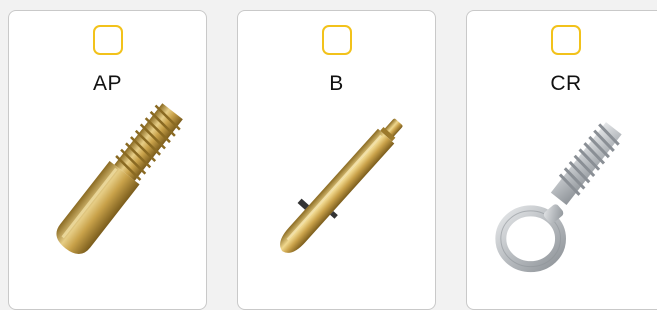 The width and height of the screenshot is (657, 310). I want to click on eye-bolt-icon, so click(558, 197).